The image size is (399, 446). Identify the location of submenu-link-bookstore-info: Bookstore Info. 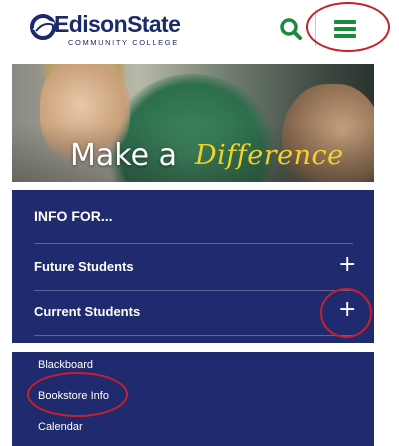
(73, 396).